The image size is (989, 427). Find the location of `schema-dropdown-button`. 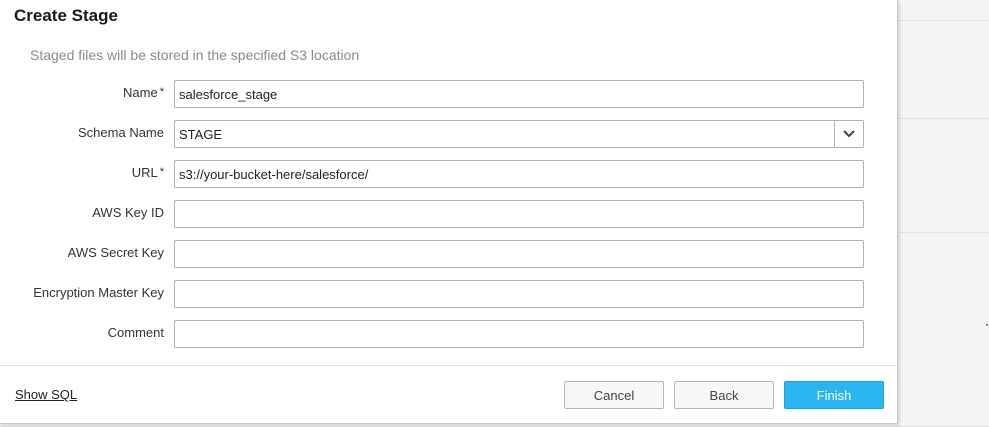

schema-dropdown-button is located at coordinates (848, 134).